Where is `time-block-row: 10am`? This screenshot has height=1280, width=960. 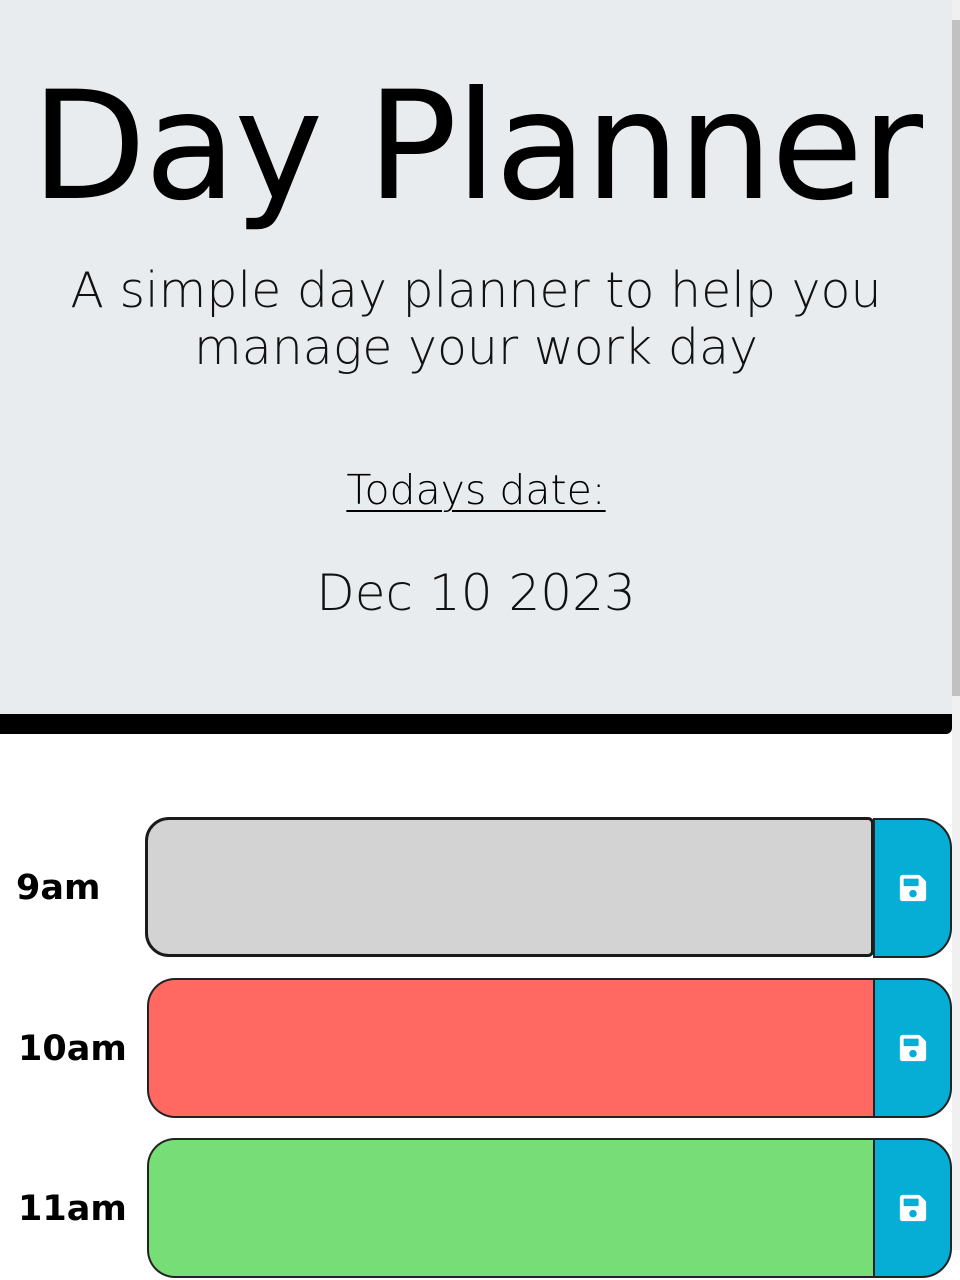
time-block-row: 10am is located at coordinates (476, 1049).